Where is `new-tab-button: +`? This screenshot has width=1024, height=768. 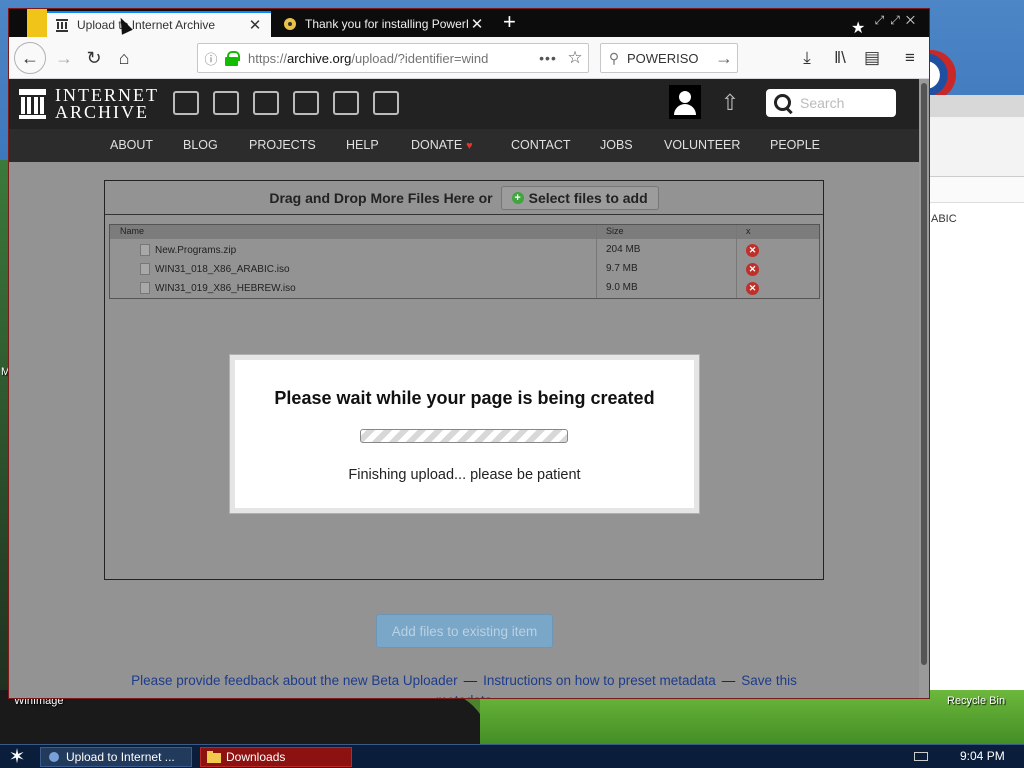
new-tab-button: + is located at coordinates (509, 23).